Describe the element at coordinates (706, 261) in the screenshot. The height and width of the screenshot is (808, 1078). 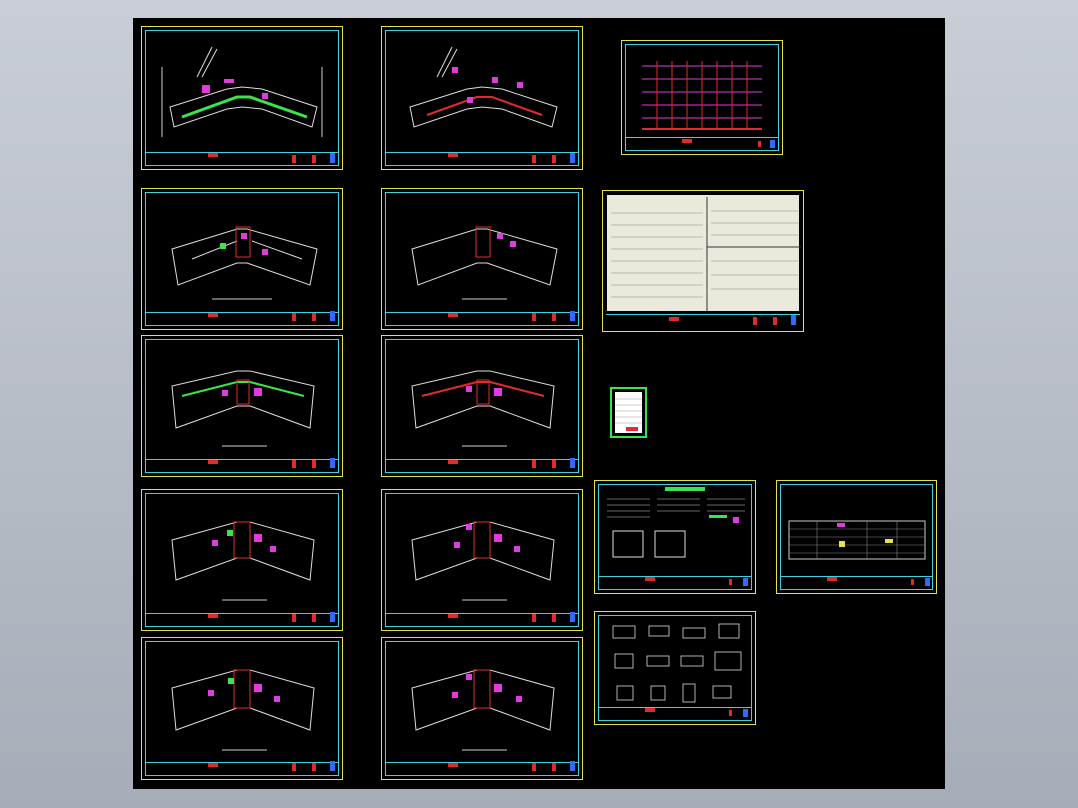
I see `schedule-table-graphic` at that location.